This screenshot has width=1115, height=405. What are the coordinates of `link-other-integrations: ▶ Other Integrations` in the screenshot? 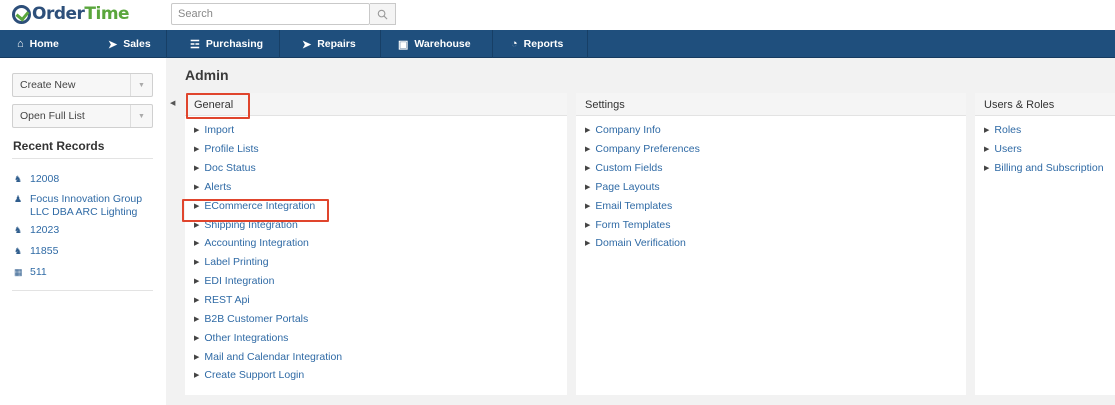 It's located at (380, 337).